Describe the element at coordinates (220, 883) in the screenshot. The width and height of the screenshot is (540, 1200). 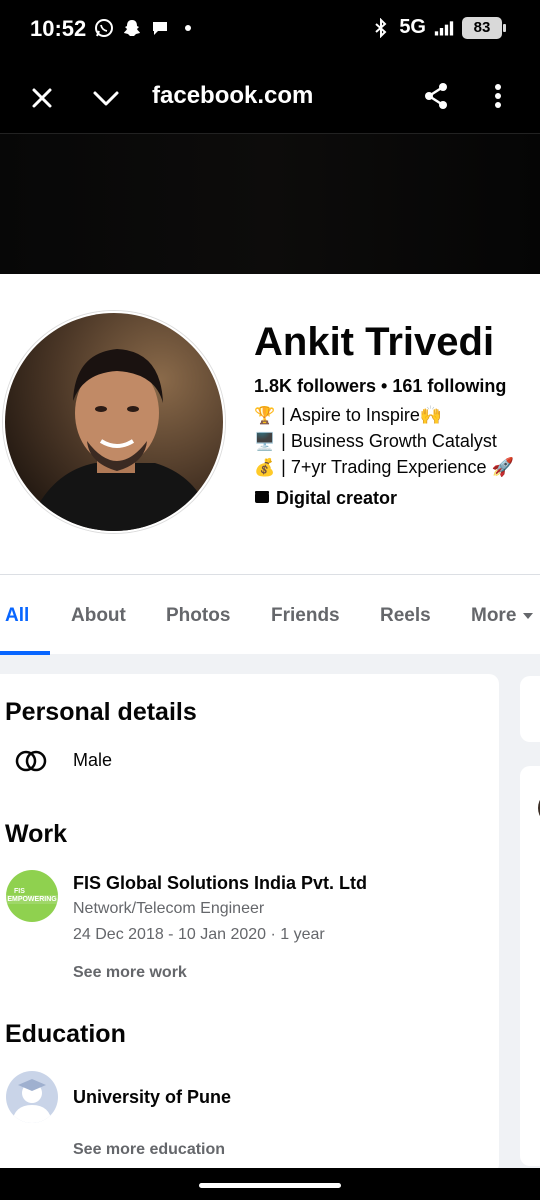
I see `company-name: FIS Global Solutions India Pvt. Ltd` at that location.